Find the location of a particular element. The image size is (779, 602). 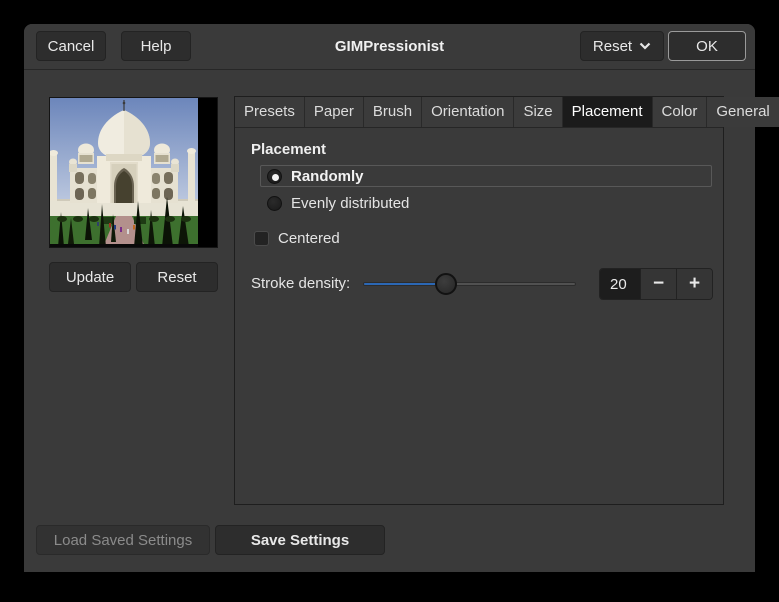

preview-image is located at coordinates (133, 172).